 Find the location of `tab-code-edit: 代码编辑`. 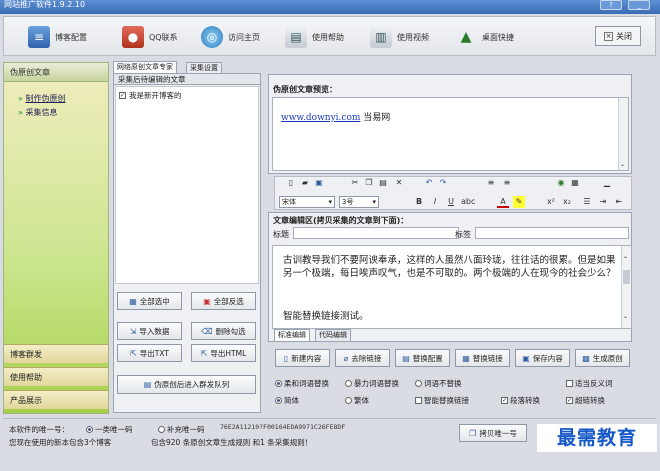

tab-code-edit: 代码编辑 is located at coordinates (333, 335).